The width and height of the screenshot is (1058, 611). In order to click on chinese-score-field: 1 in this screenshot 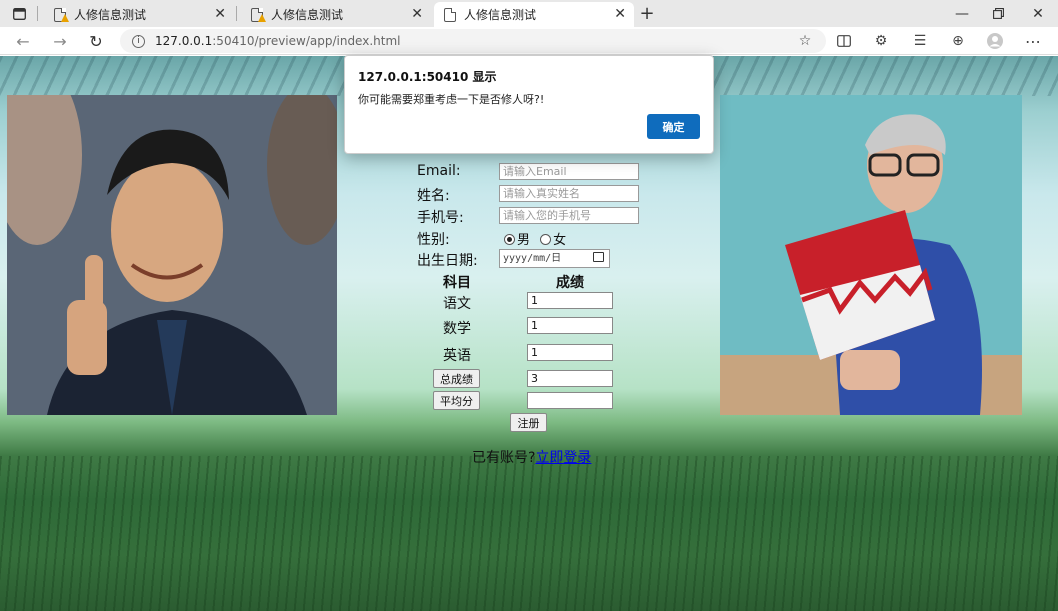, I will do `click(570, 300)`.